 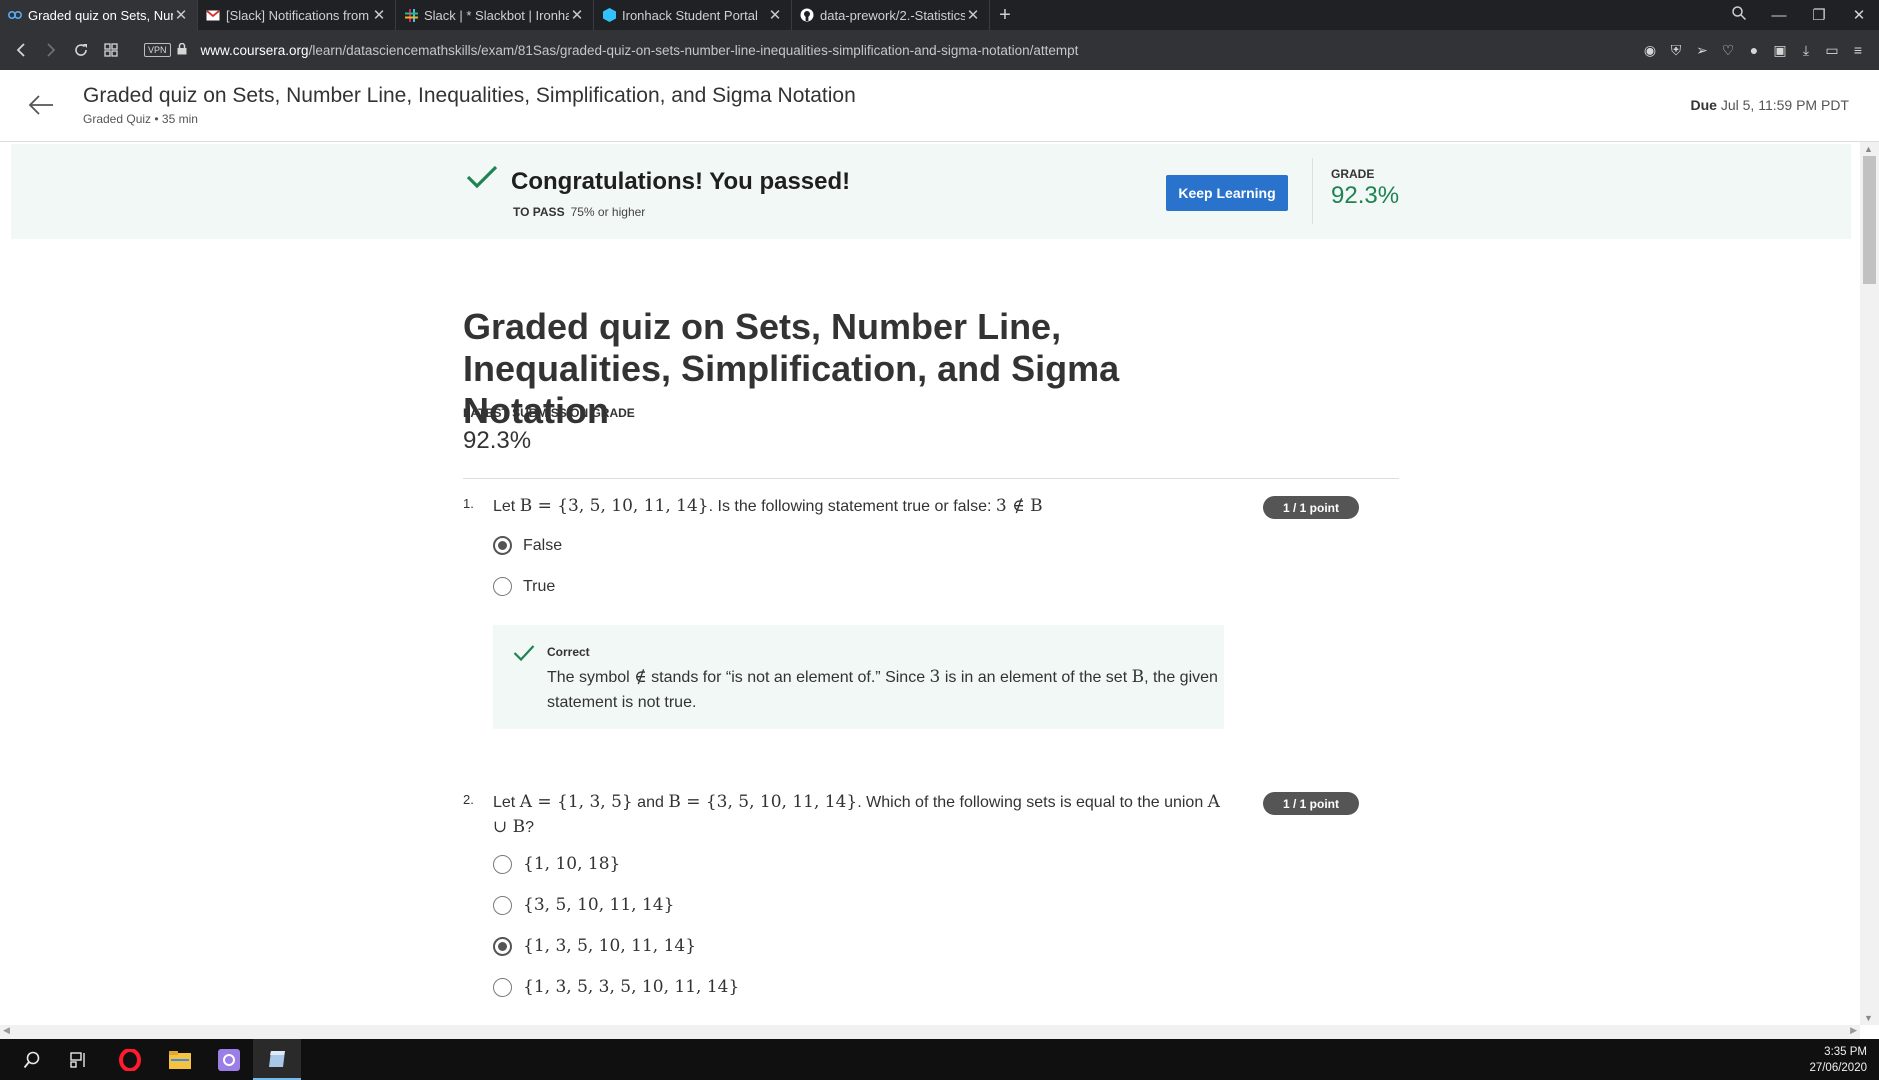 I want to click on file-explorer-icon, so click(x=180, y=1059).